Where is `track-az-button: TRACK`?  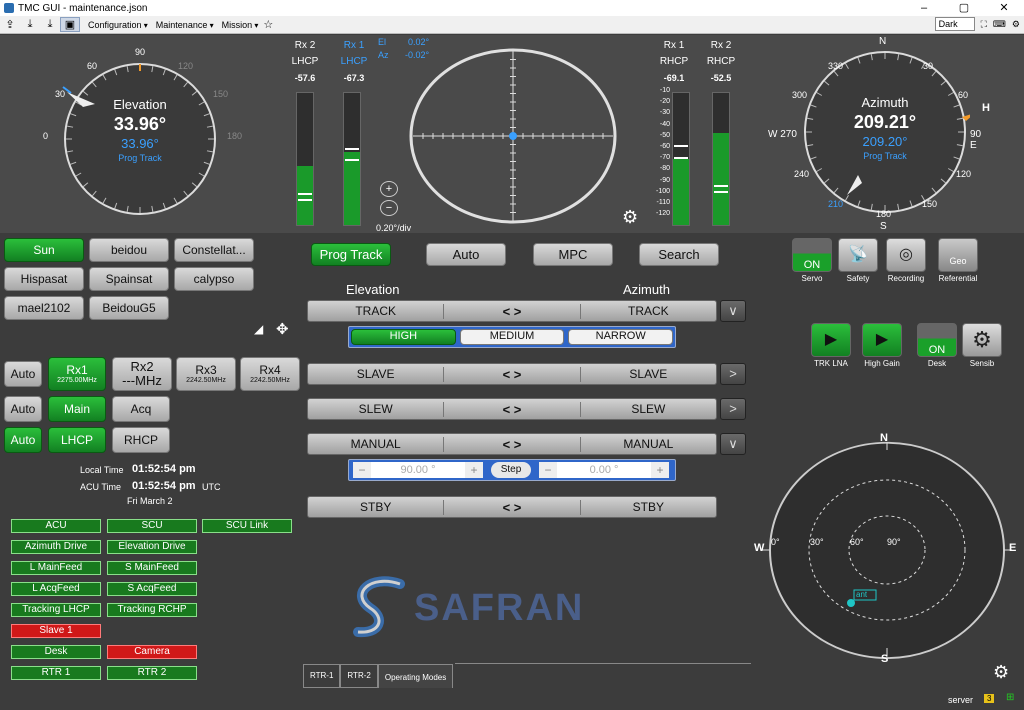
track-az-button: TRACK is located at coordinates (648, 311).